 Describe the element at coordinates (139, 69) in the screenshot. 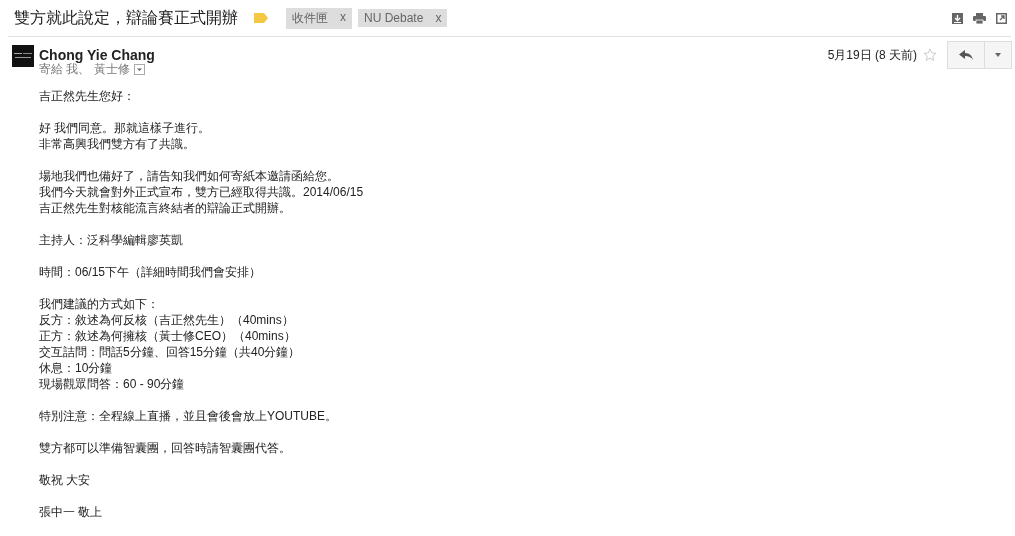

I see `dropdown-icon` at that location.